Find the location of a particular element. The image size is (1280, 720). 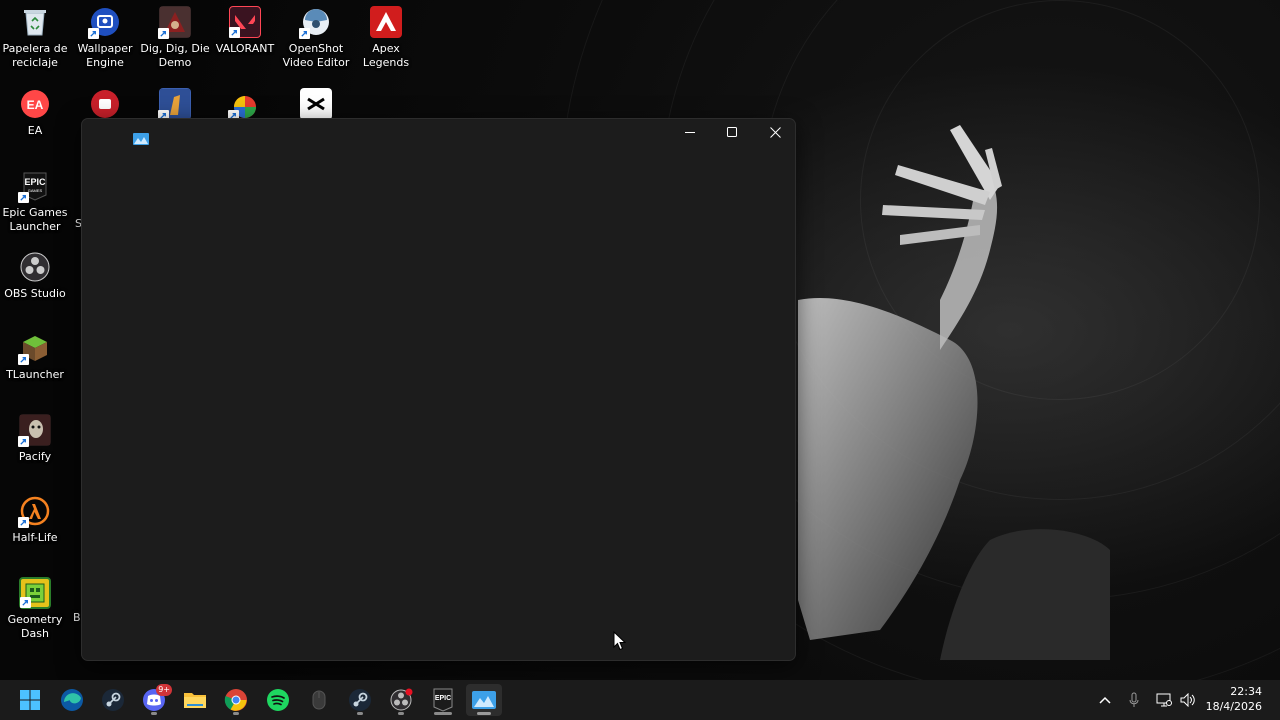

taskbar-mouse-app is located at coordinates (319, 700).